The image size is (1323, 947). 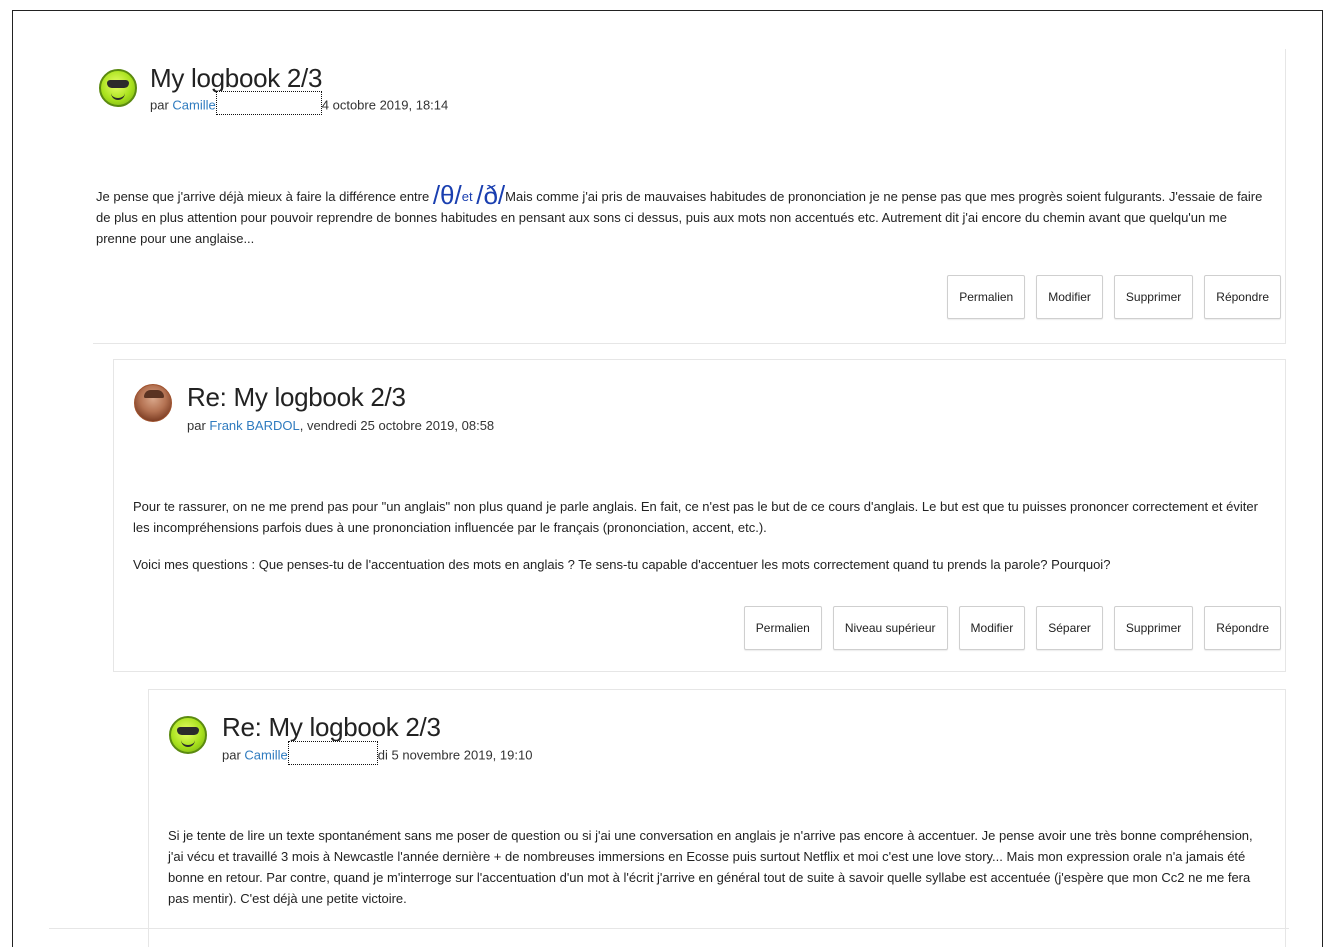 What do you see at coordinates (397, 425) in the screenshot?
I see `post-date: , vendredi 25 octobre 2019, 08:58` at bounding box center [397, 425].